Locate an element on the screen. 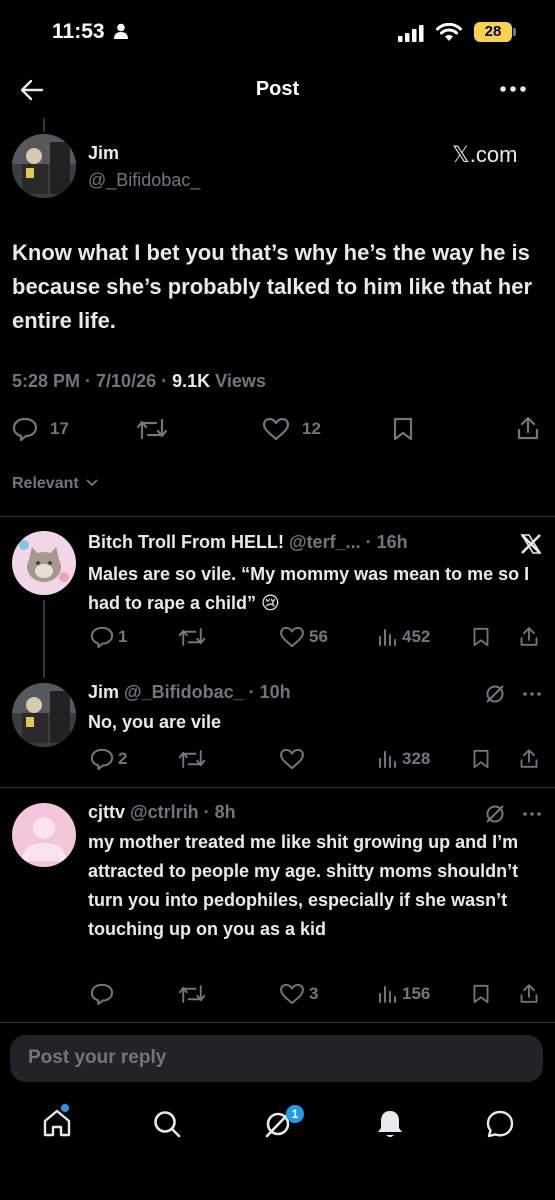 This screenshot has height=1200, width=555. reply-author-handle: @ctrlrih is located at coordinates (164, 812).